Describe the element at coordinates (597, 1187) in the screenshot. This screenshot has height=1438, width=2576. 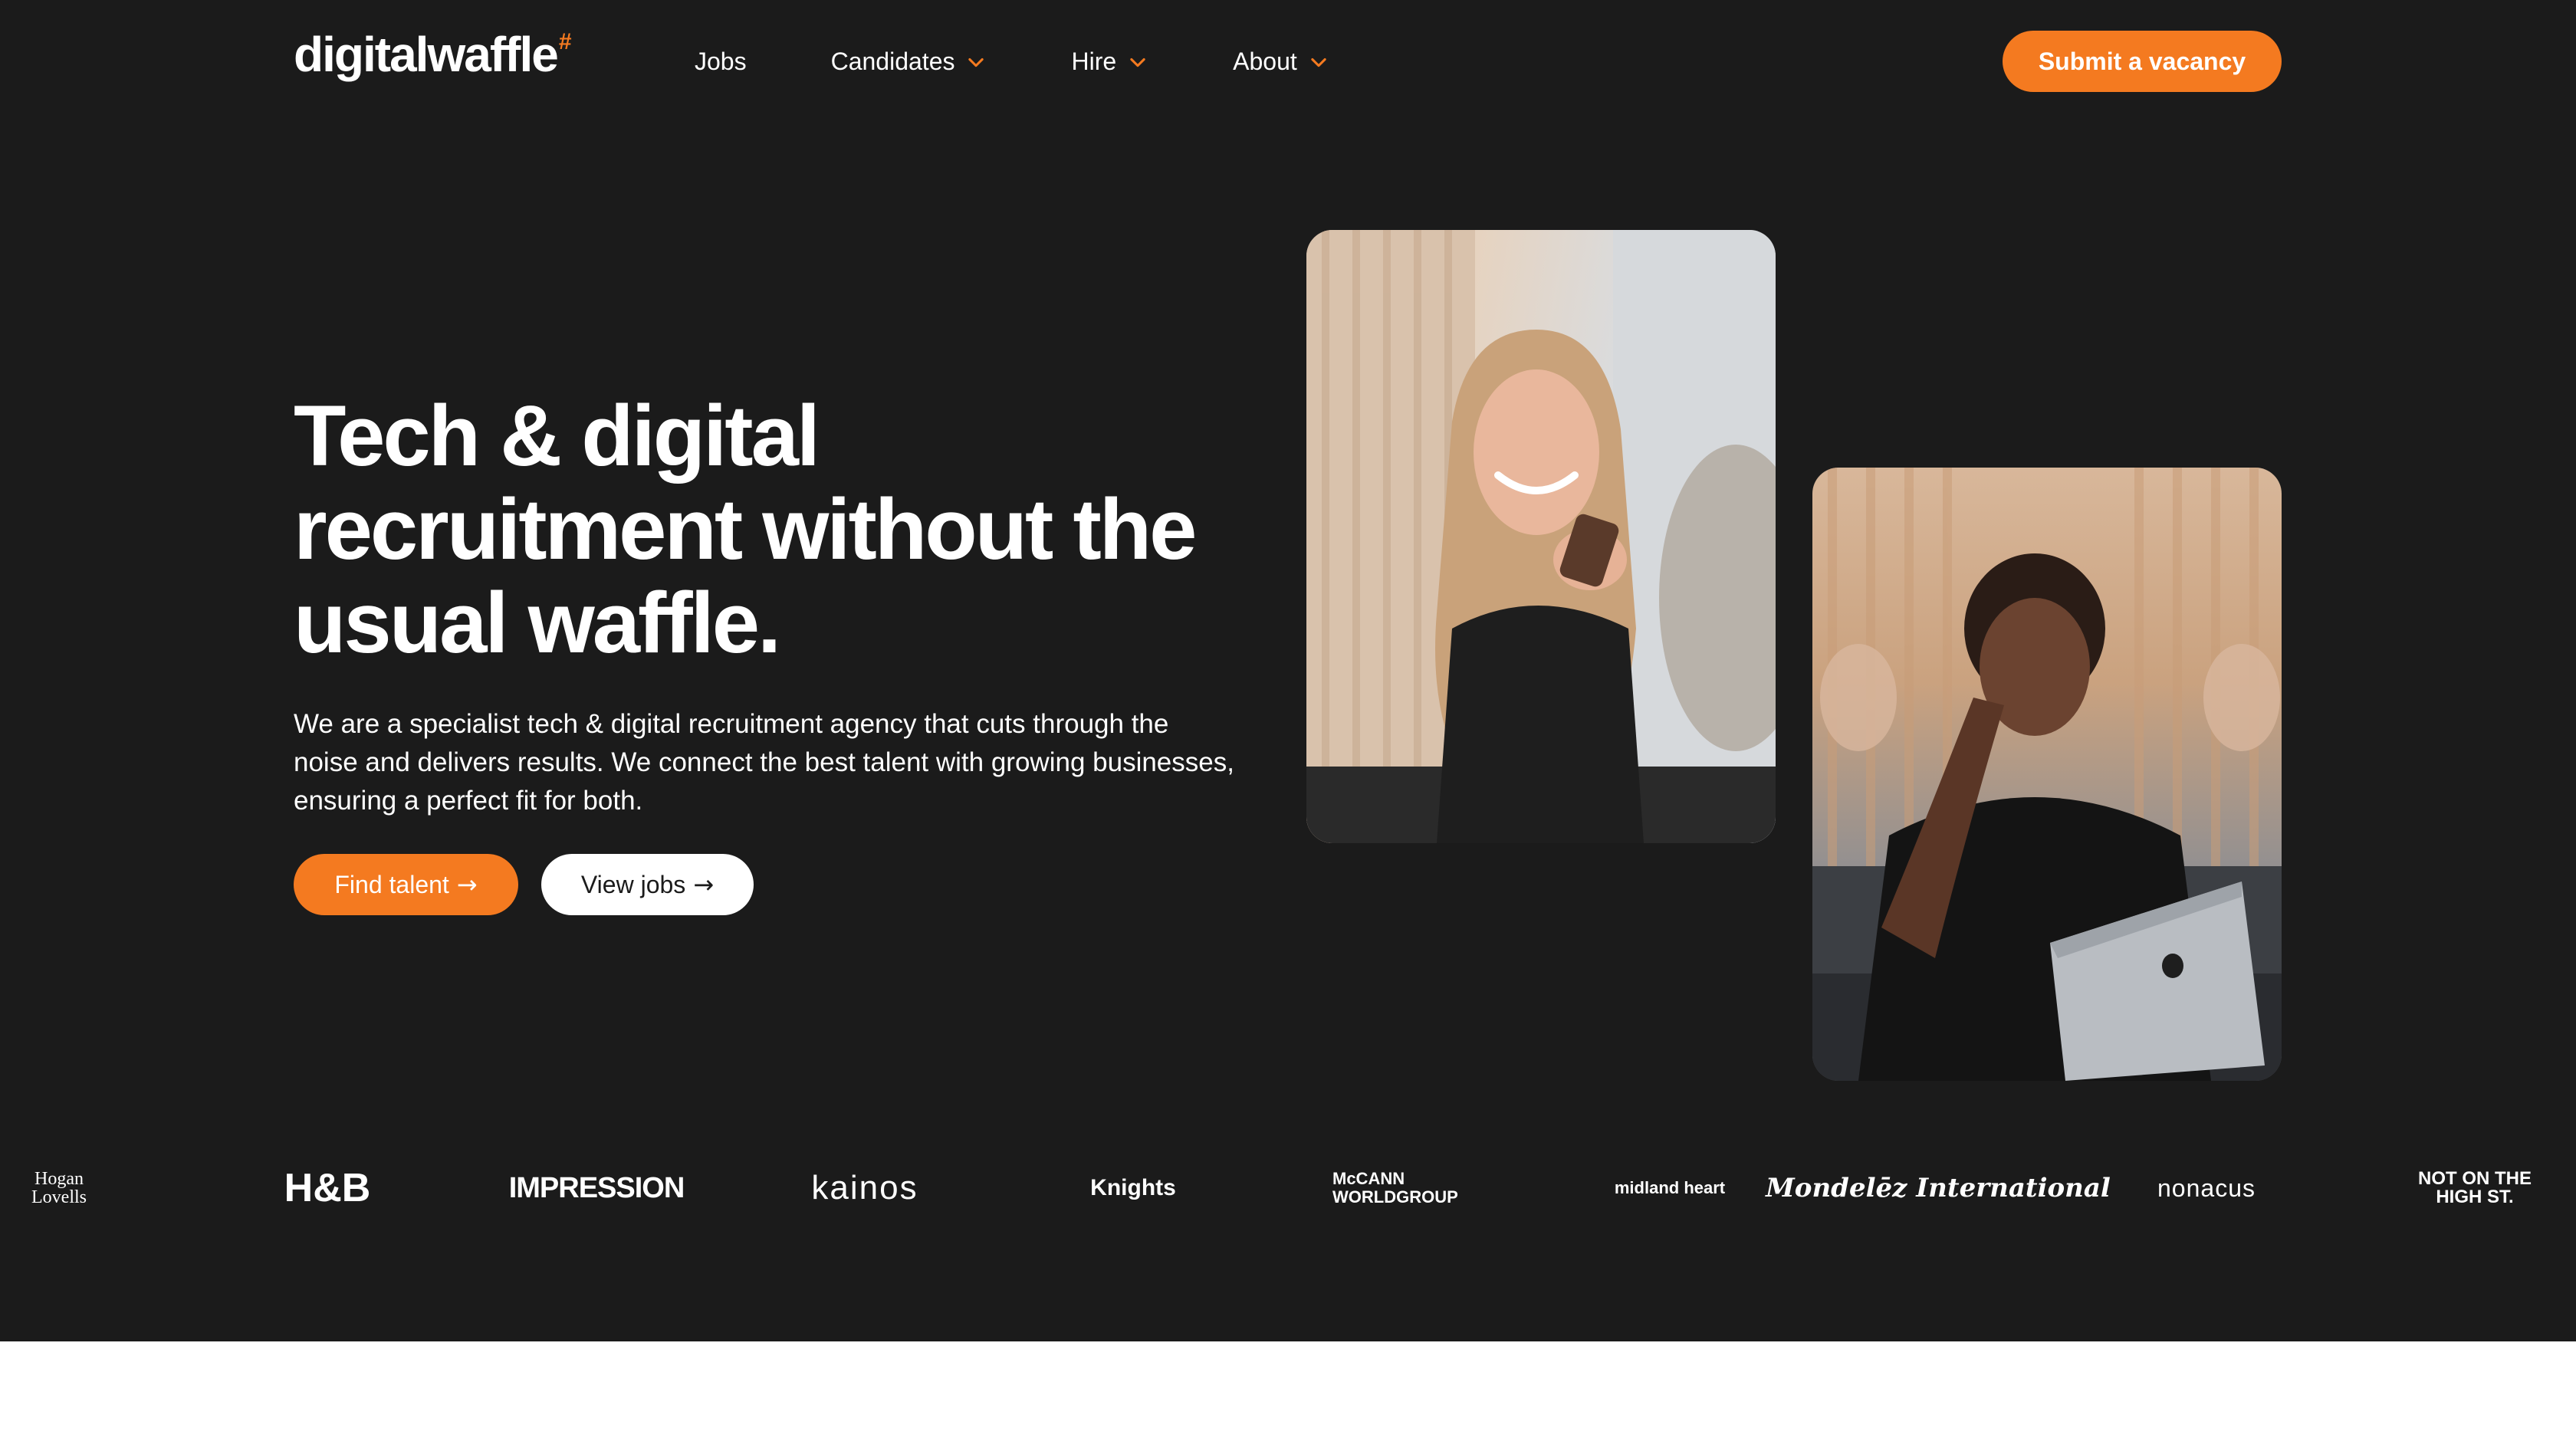
I see `client-logo-impression: IMPRESSION` at that location.